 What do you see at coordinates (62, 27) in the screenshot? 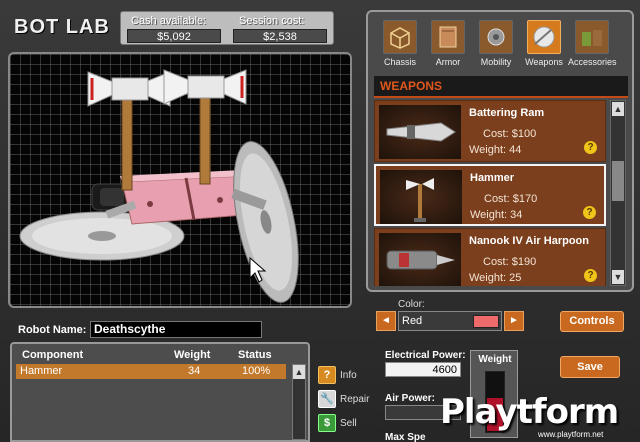
I see `page-title: BOT LAB` at bounding box center [62, 27].